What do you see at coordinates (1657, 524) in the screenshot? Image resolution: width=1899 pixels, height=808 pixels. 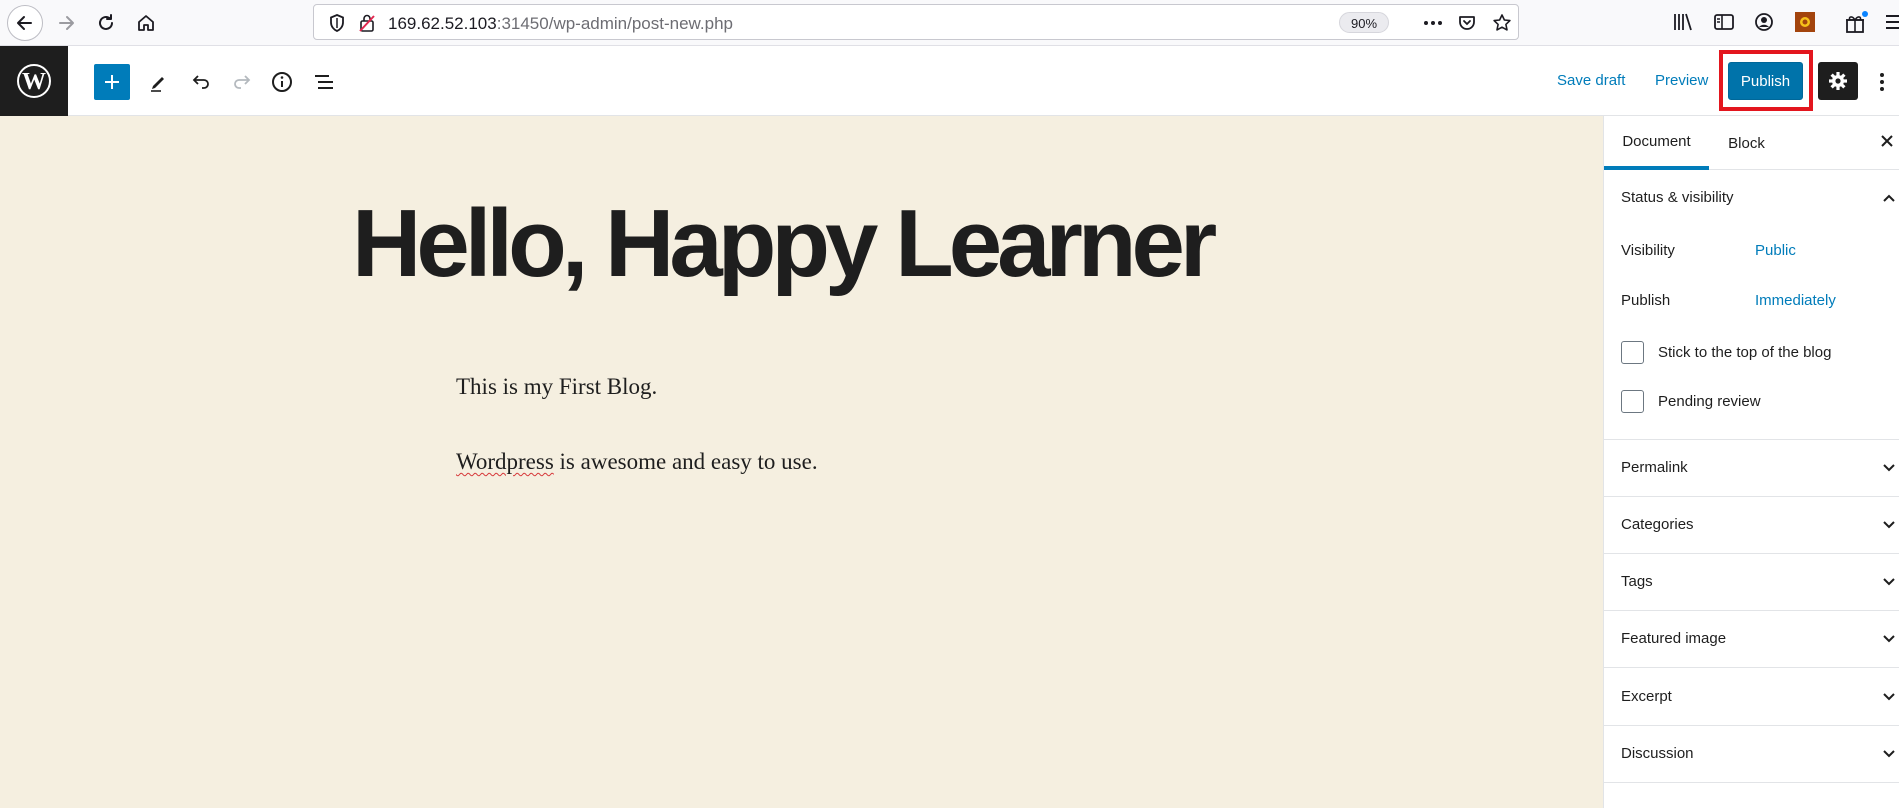 I see `panel-title: Categories` at bounding box center [1657, 524].